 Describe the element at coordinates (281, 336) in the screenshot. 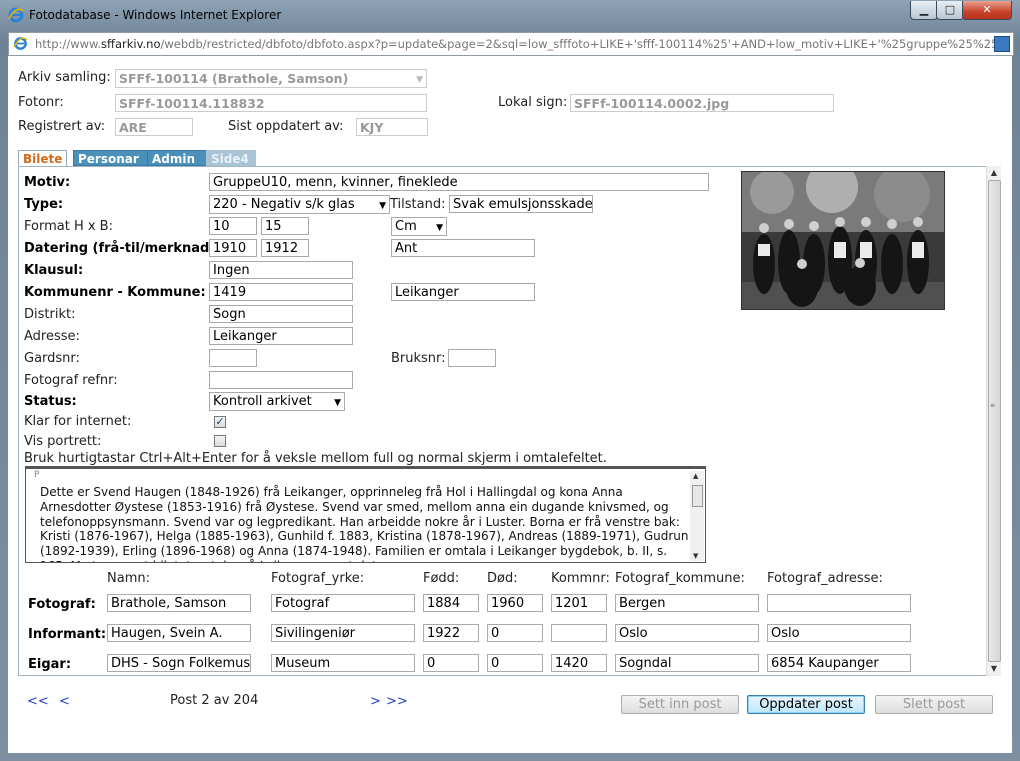

I see `adresse-field: Leikanger` at that location.